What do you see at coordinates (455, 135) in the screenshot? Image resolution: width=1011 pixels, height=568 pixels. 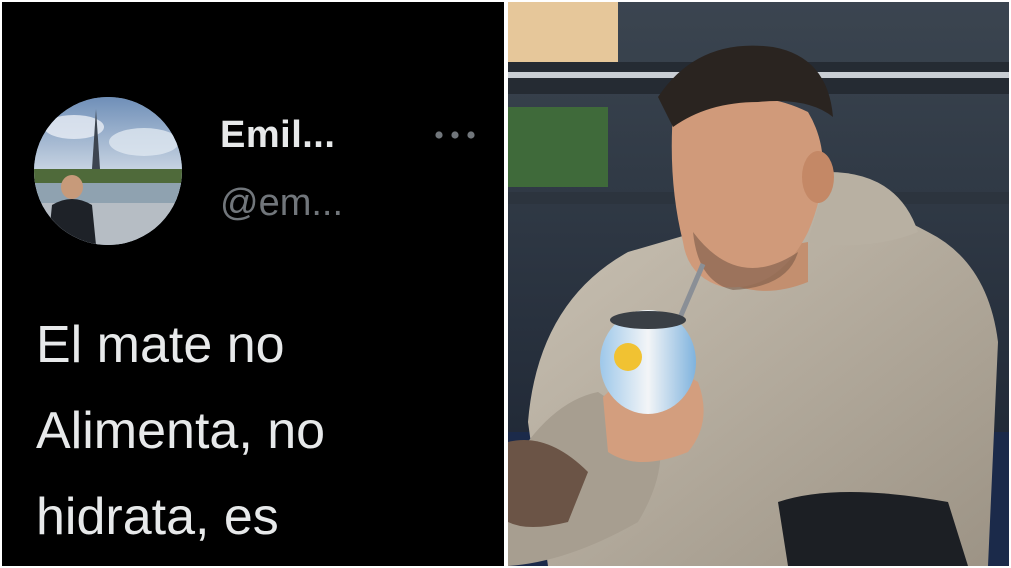 I see `more-horizontal-icon` at bounding box center [455, 135].